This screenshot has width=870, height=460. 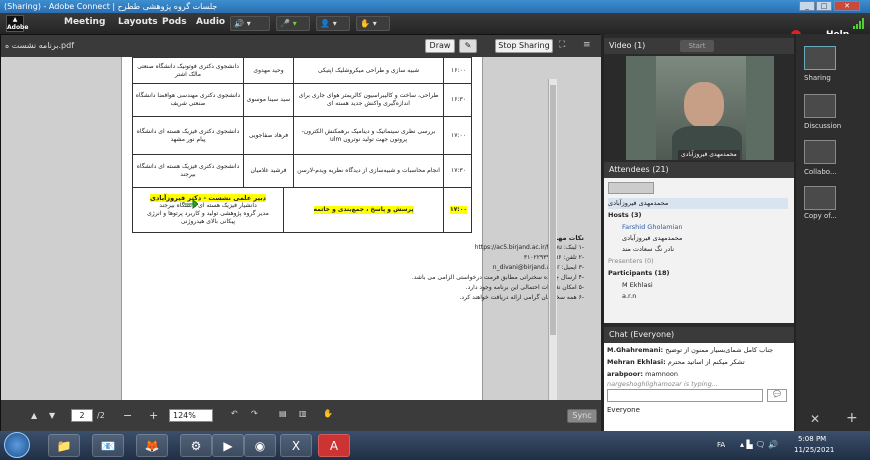 What do you see at coordinates (333, 23) in the screenshot?
I see `camera-button: 👤 ▾` at bounding box center [333, 23].